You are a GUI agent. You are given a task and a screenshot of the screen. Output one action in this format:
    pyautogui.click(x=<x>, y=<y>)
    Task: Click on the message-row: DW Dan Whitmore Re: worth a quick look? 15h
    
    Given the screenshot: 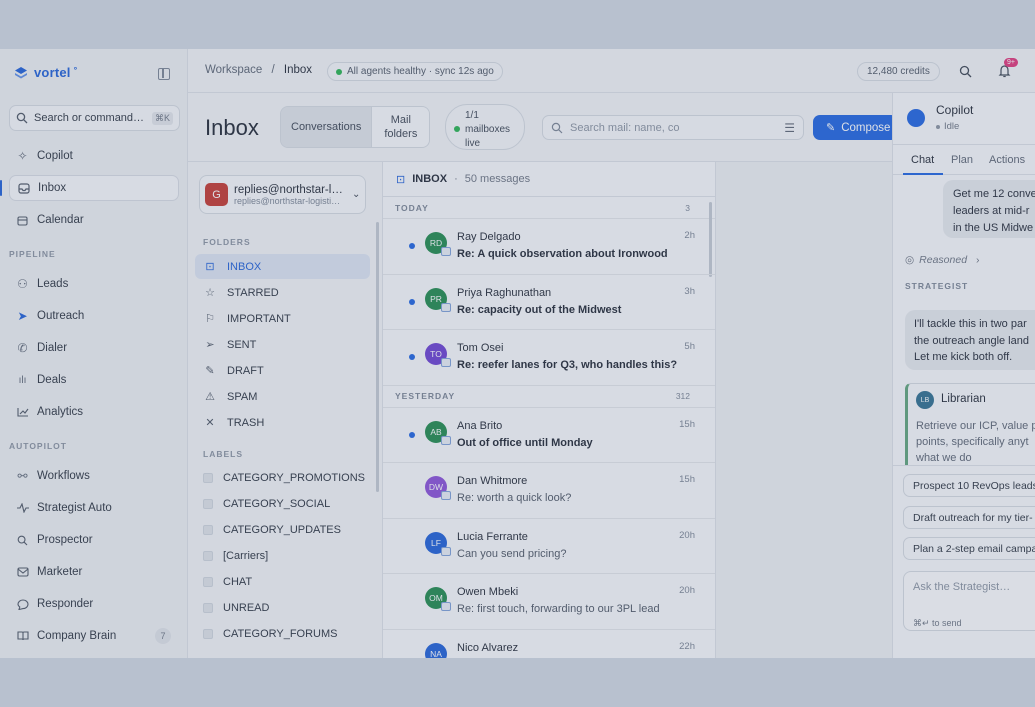 What is the action you would take?
    pyautogui.click(x=549, y=491)
    